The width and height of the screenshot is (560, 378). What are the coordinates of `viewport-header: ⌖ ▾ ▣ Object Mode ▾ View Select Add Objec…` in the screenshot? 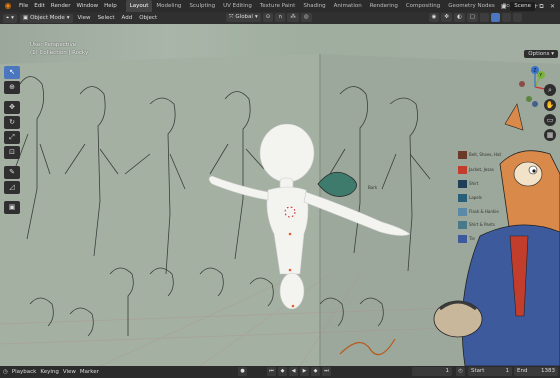 It's located at (280, 18).